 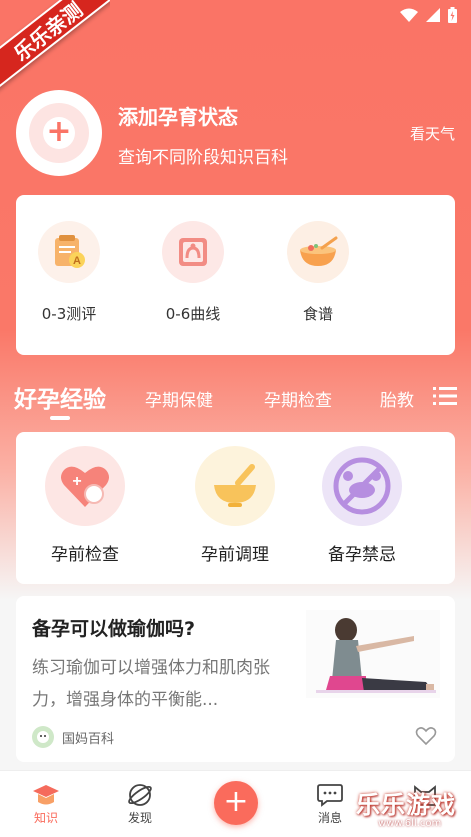 What do you see at coordinates (178, 115) in the screenshot?
I see `add-status-title: 添加孕育状态` at bounding box center [178, 115].